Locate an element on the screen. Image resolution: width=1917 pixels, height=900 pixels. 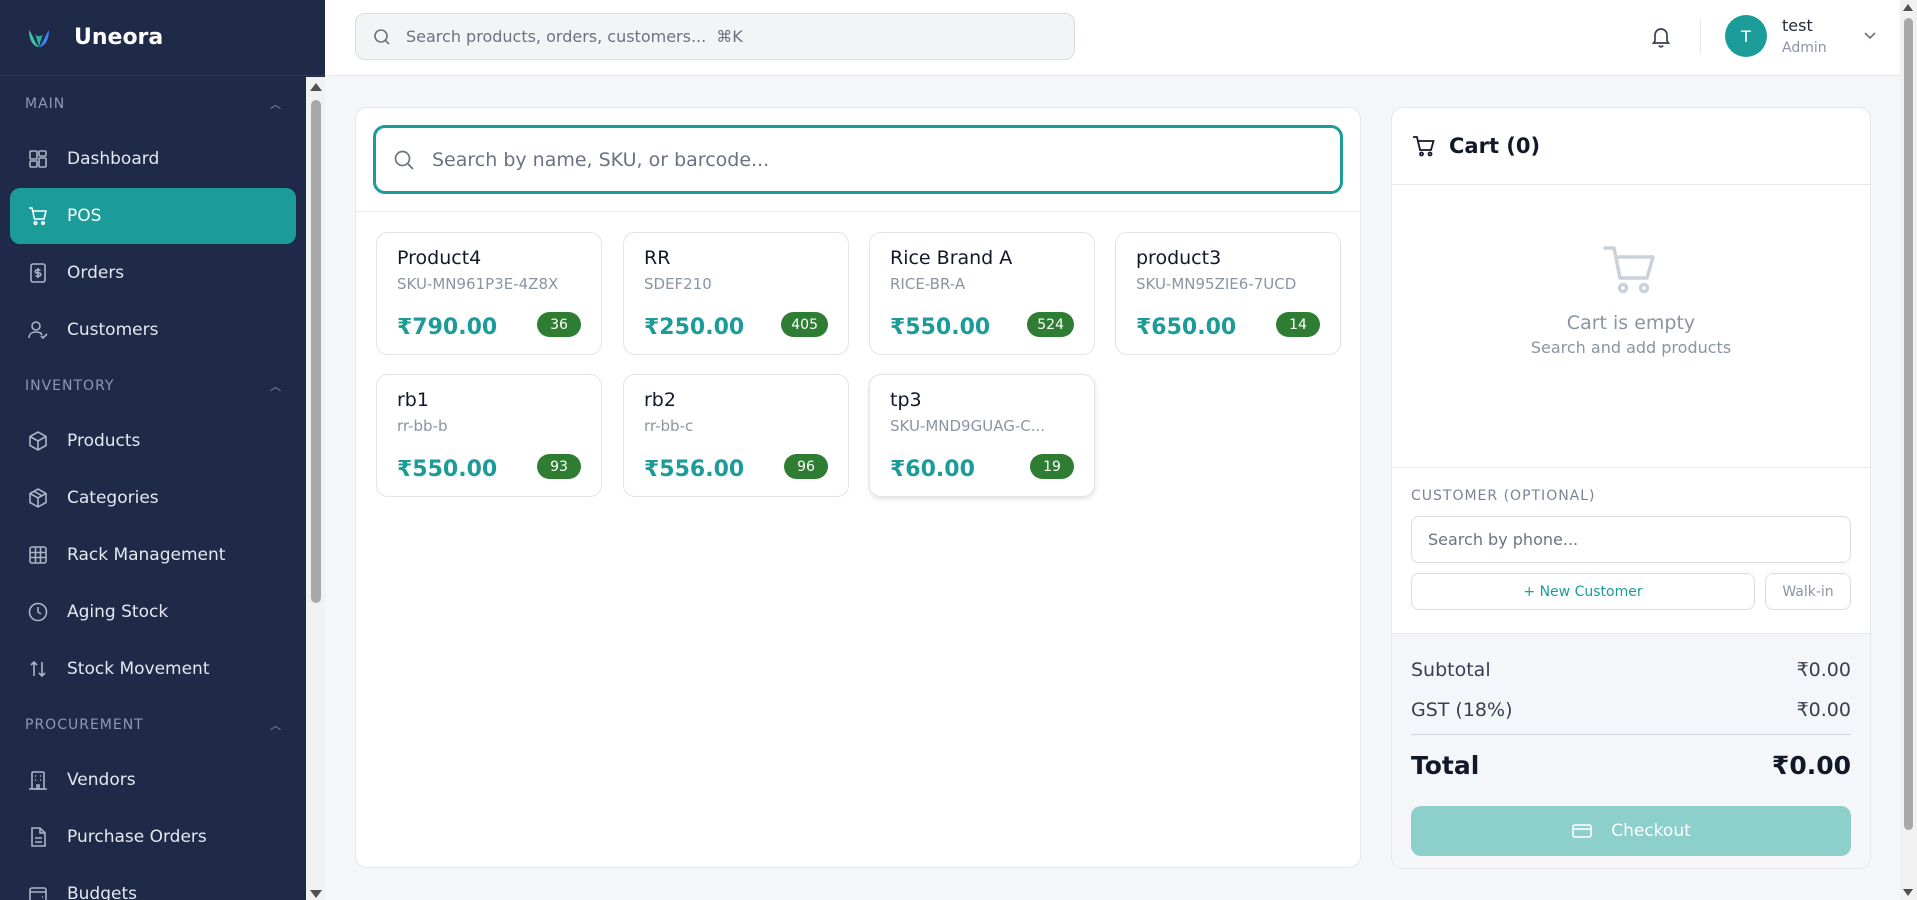
product-price: ₹556.00 is located at coordinates (694, 469).